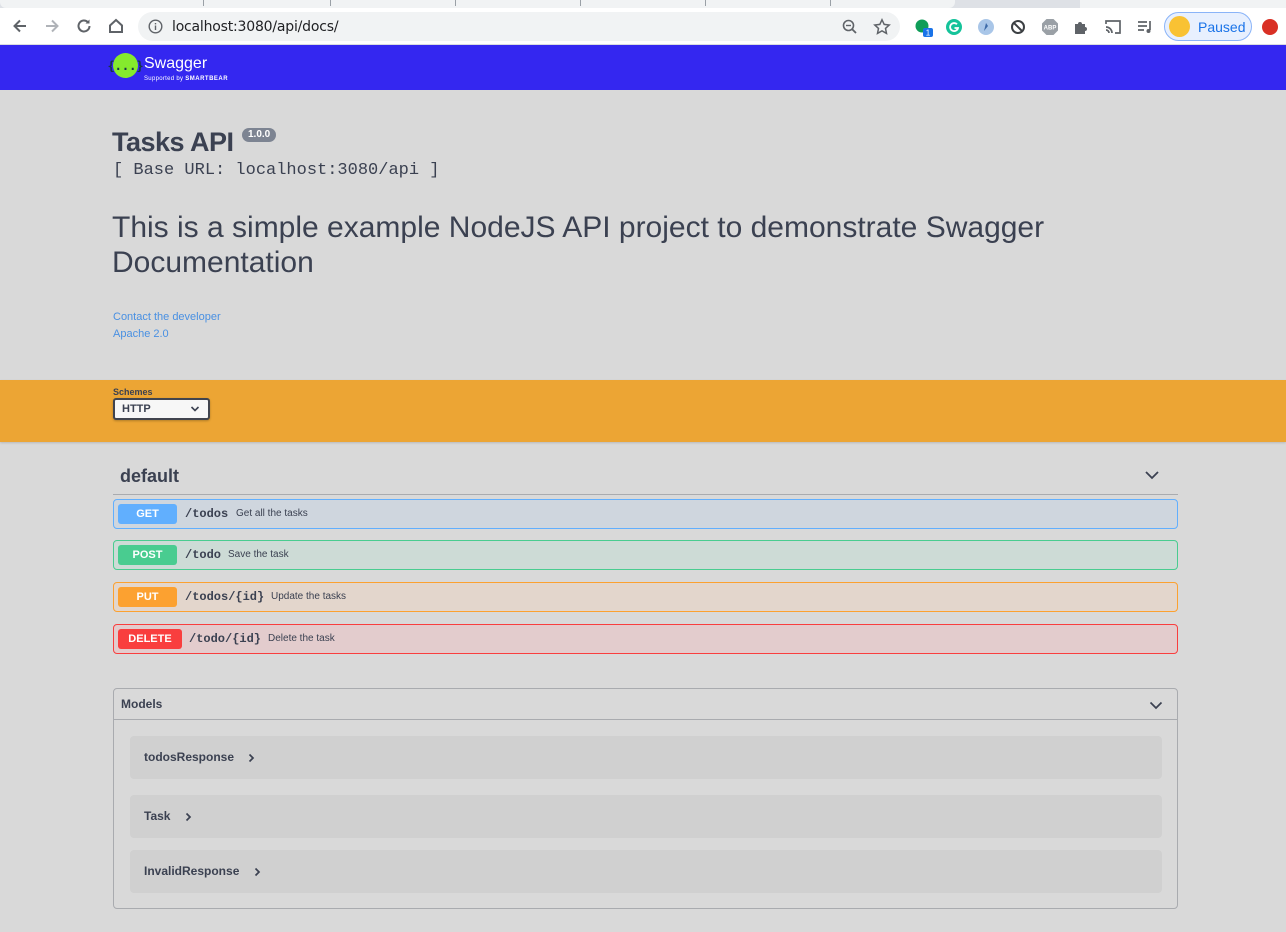  Describe the element at coordinates (645, 597) in the screenshot. I see `operation-put-todos-id: PUT /todos/{id} Update the tasks` at that location.